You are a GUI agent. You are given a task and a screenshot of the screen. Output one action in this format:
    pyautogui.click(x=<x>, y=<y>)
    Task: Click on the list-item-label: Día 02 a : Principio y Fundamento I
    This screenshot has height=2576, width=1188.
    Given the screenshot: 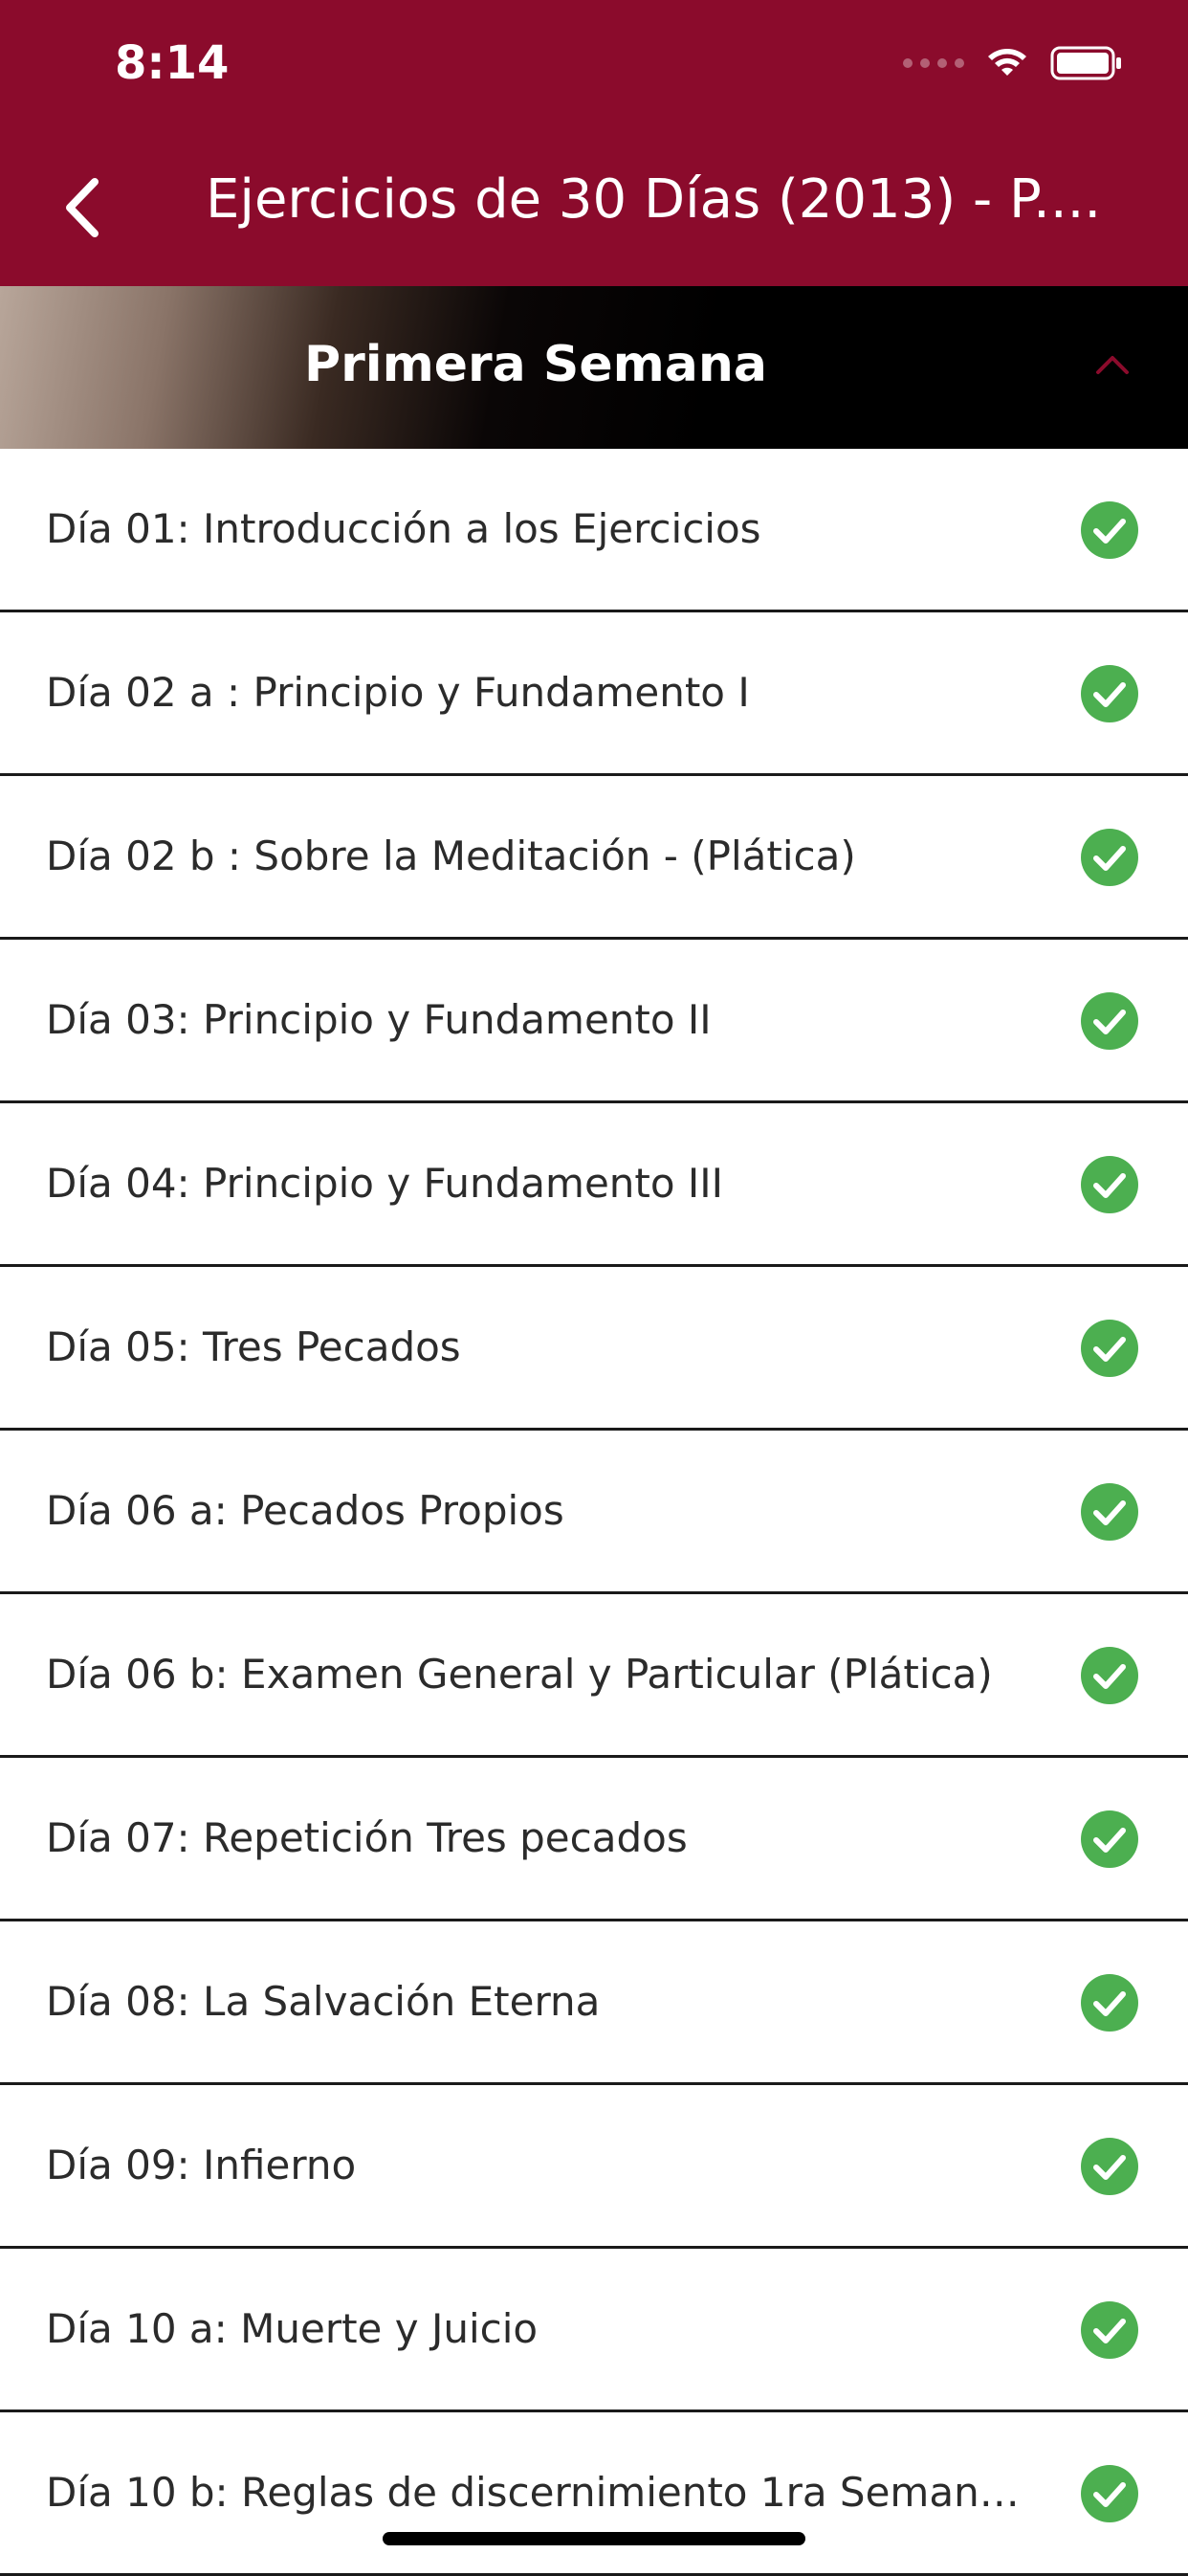 What is the action you would take?
    pyautogui.click(x=398, y=692)
    